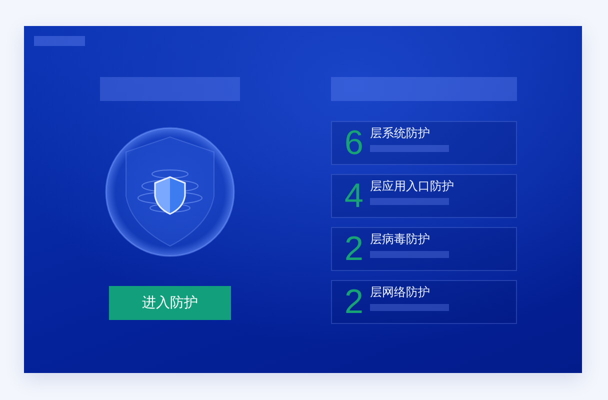 Image resolution: width=608 pixels, height=400 pixels. Describe the element at coordinates (400, 133) in the screenshot. I see `layer-label: 层系统防护` at that location.